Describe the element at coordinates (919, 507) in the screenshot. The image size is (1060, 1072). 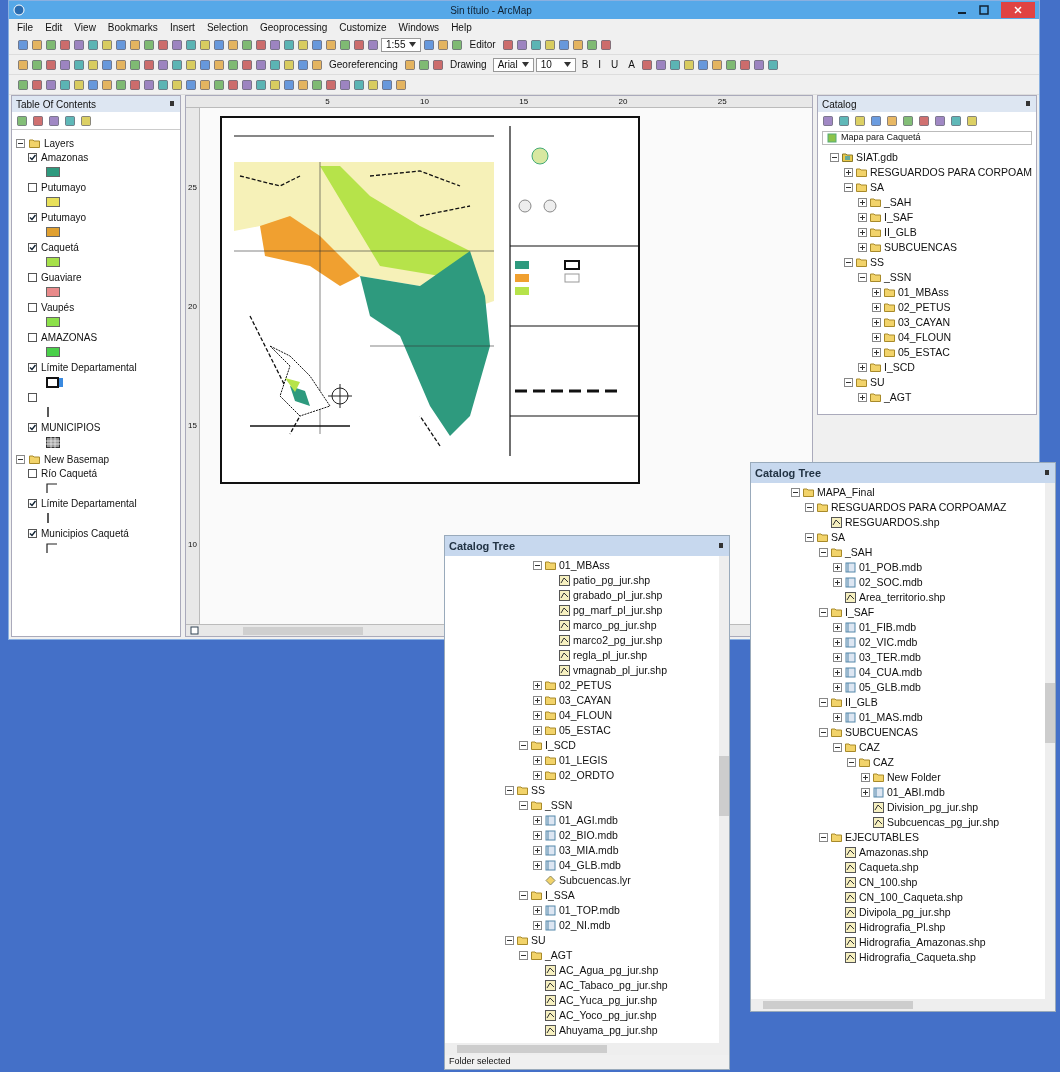
I see `tree-item: RESGUARDOS PARA CORPOAMAZ` at that location.